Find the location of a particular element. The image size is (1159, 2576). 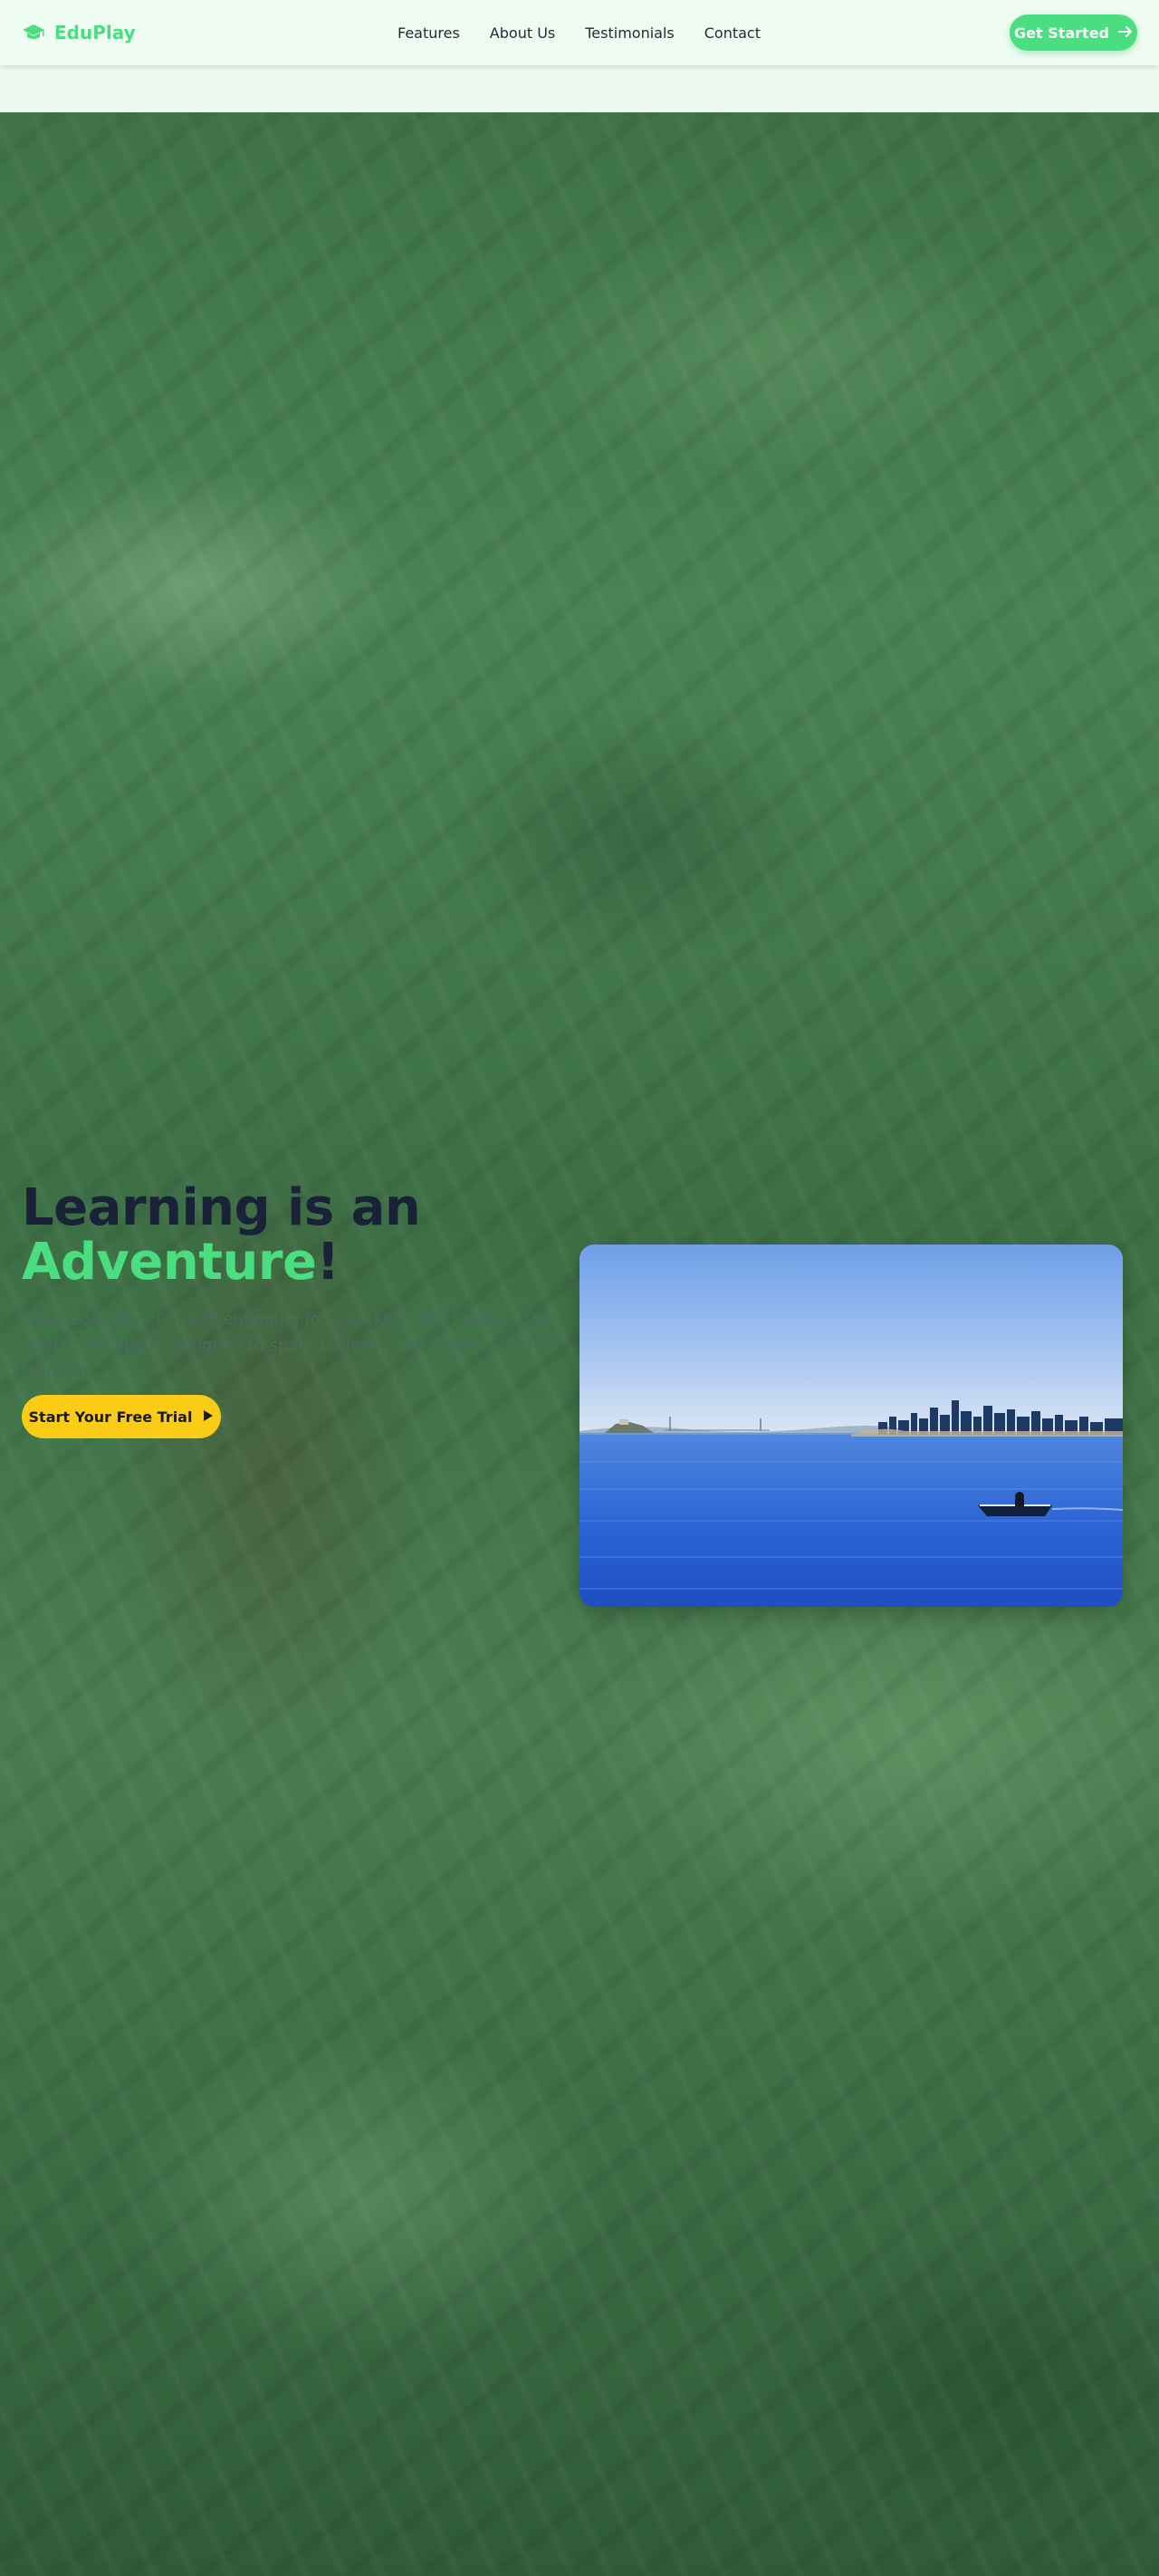

hero-image is located at coordinates (852, 1426).